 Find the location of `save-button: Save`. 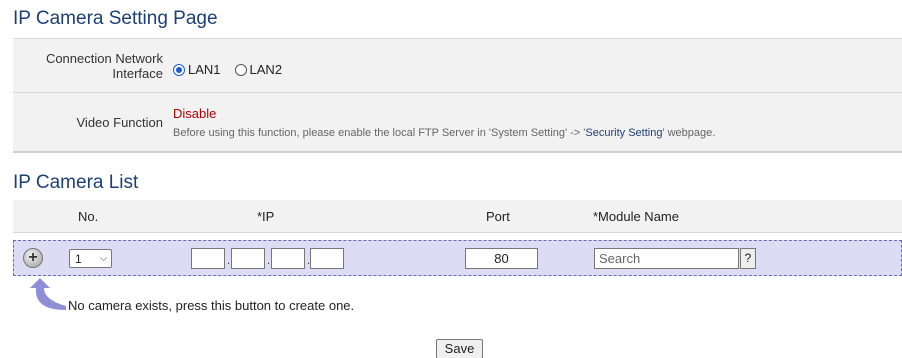

save-button: Save is located at coordinates (459, 348).